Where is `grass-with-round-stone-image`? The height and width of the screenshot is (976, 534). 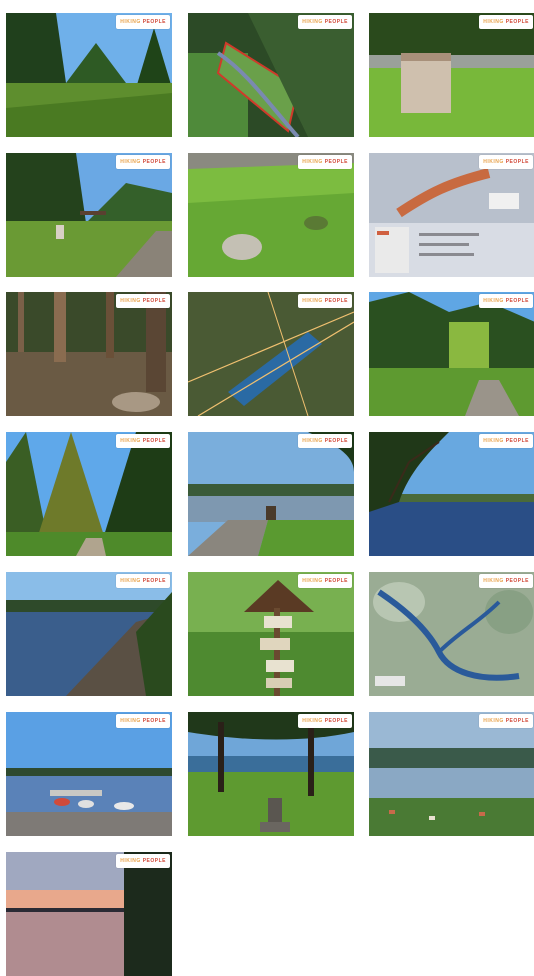 grass-with-round-stone-image is located at coordinates (271, 215).